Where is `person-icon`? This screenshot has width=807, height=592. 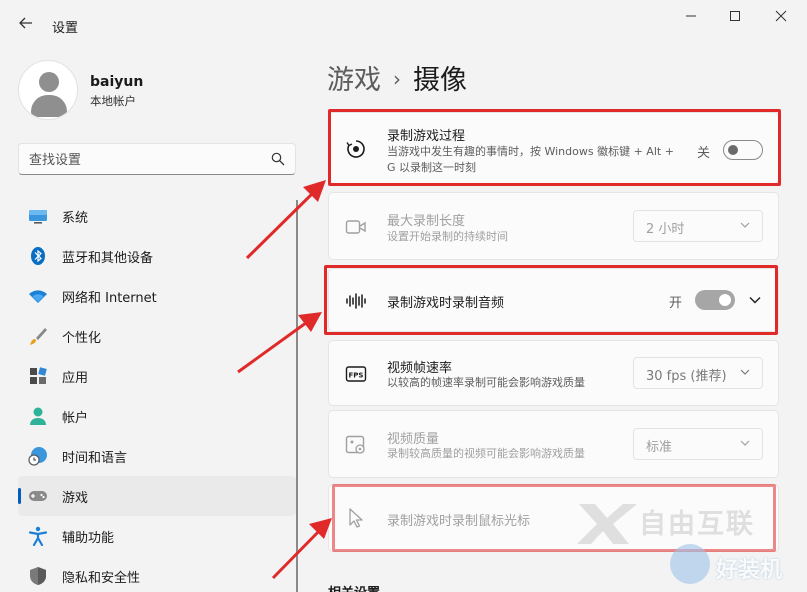
person-icon is located at coordinates (38, 416).